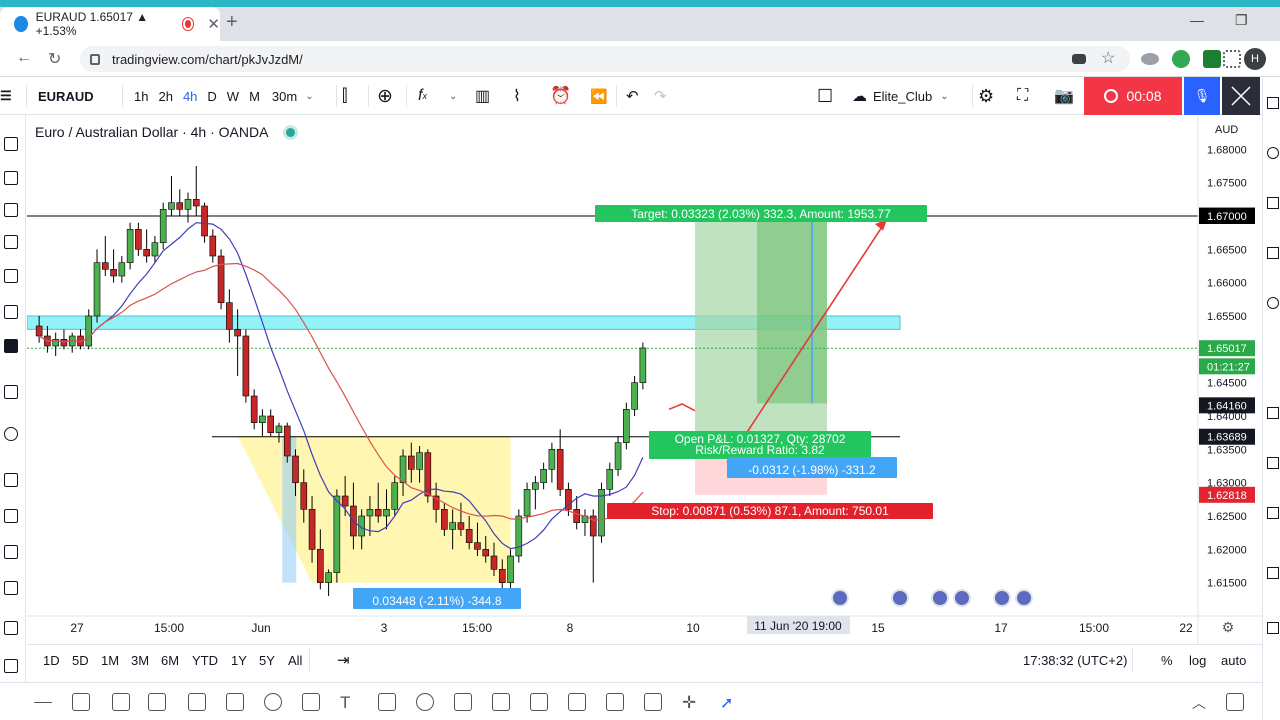  Describe the element at coordinates (213, 24) in the screenshot. I see `close-tab-icon: ✕` at that location.